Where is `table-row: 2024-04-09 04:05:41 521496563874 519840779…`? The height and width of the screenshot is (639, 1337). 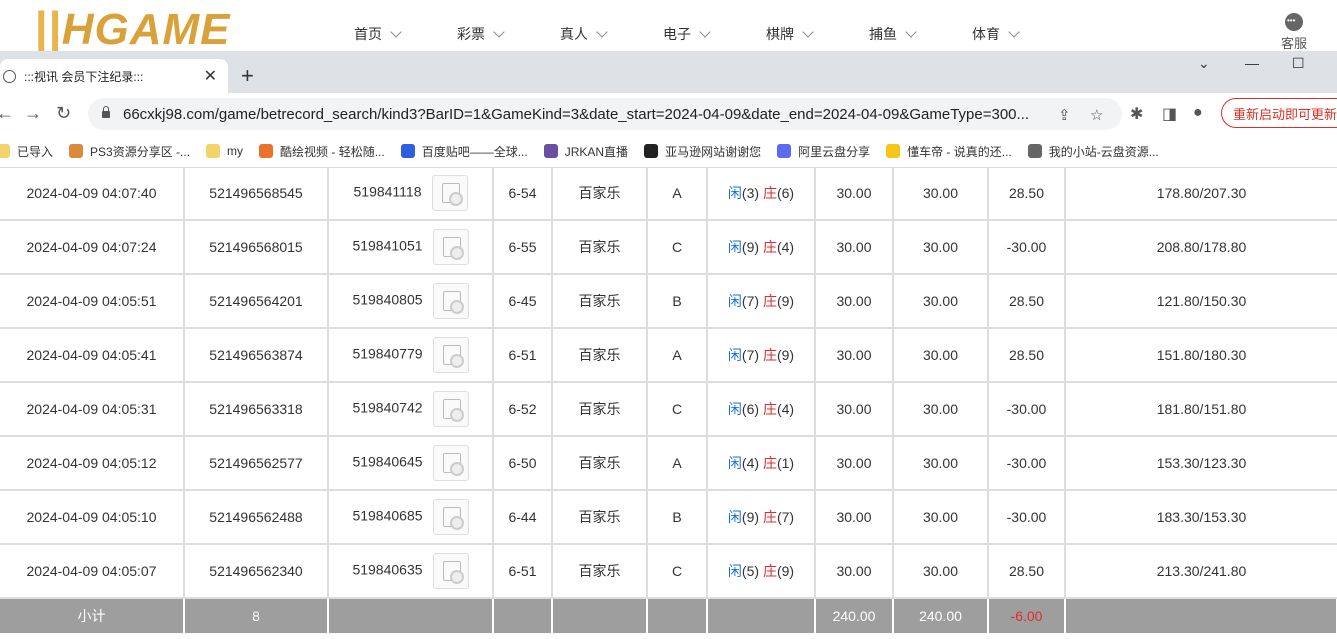
table-row: 2024-04-09 04:05:41 521496563874 519840779… is located at coordinates (668, 355).